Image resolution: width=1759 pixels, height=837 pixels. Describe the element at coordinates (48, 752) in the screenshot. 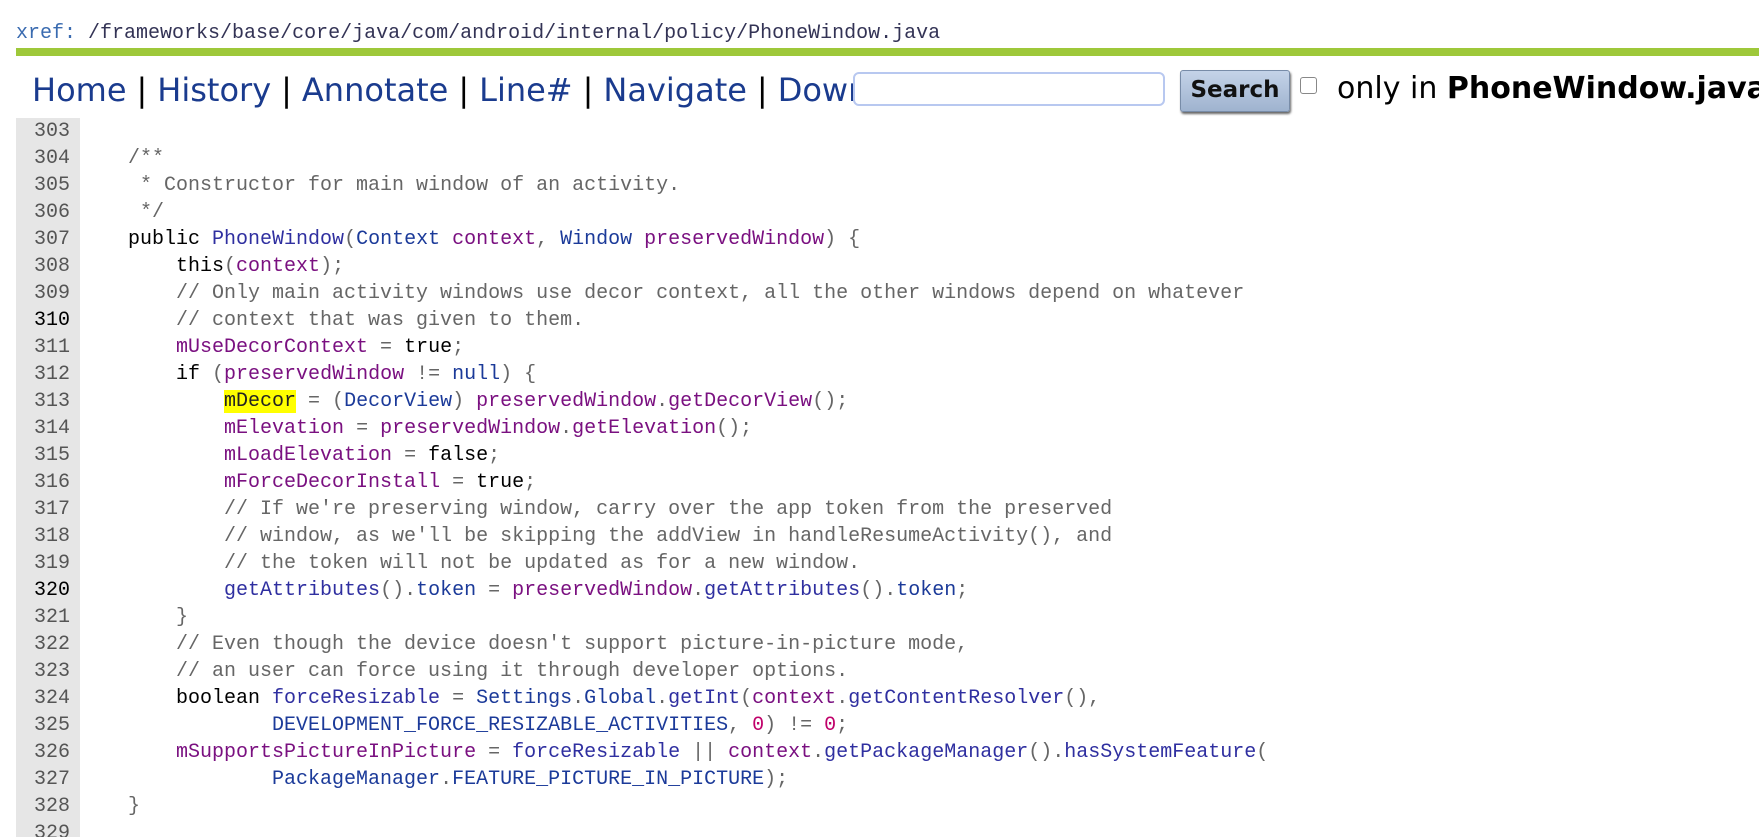

I see `line-number: 326` at that location.